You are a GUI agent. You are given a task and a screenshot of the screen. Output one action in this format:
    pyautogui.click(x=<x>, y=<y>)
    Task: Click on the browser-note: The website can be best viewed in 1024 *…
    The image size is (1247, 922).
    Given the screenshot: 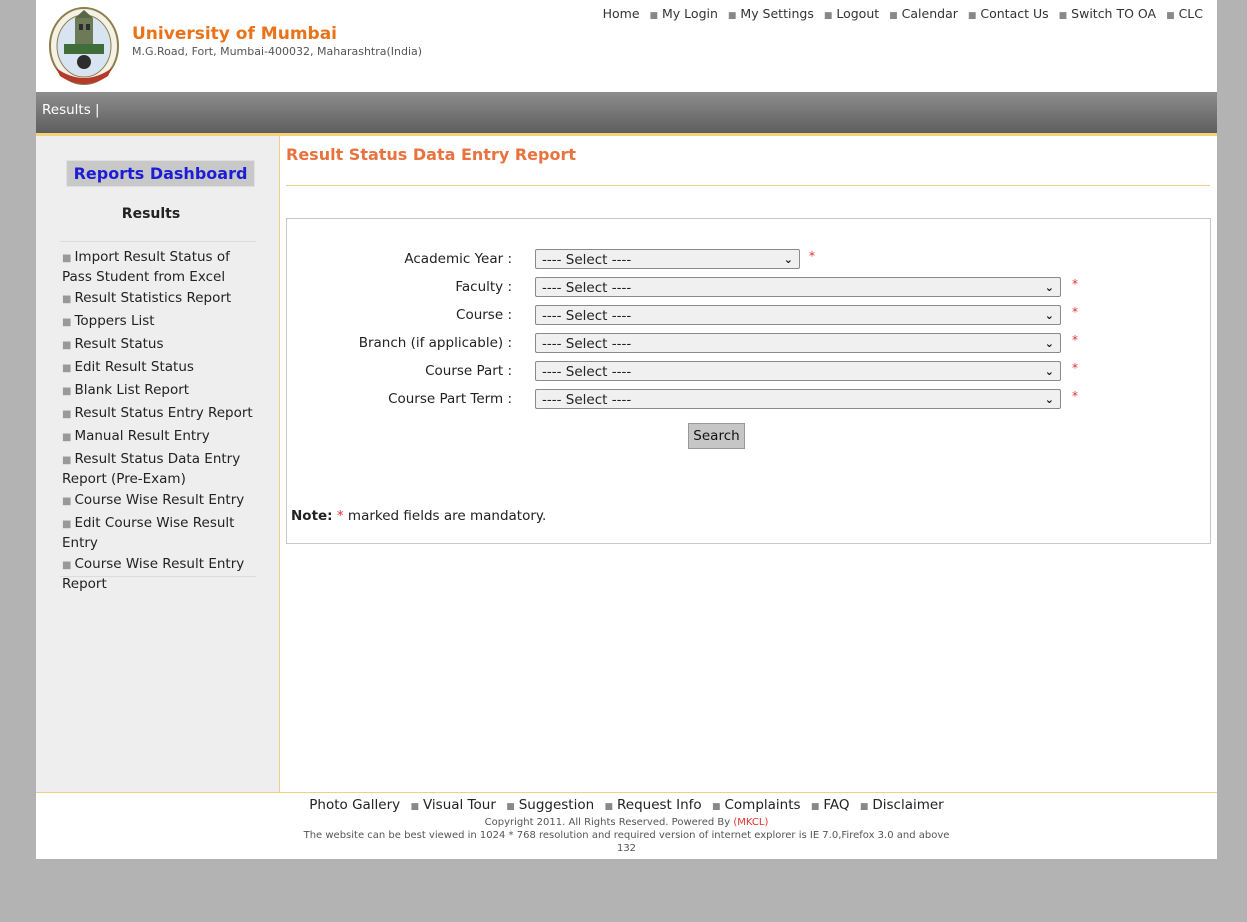 What is the action you would take?
    pyautogui.click(x=626, y=835)
    